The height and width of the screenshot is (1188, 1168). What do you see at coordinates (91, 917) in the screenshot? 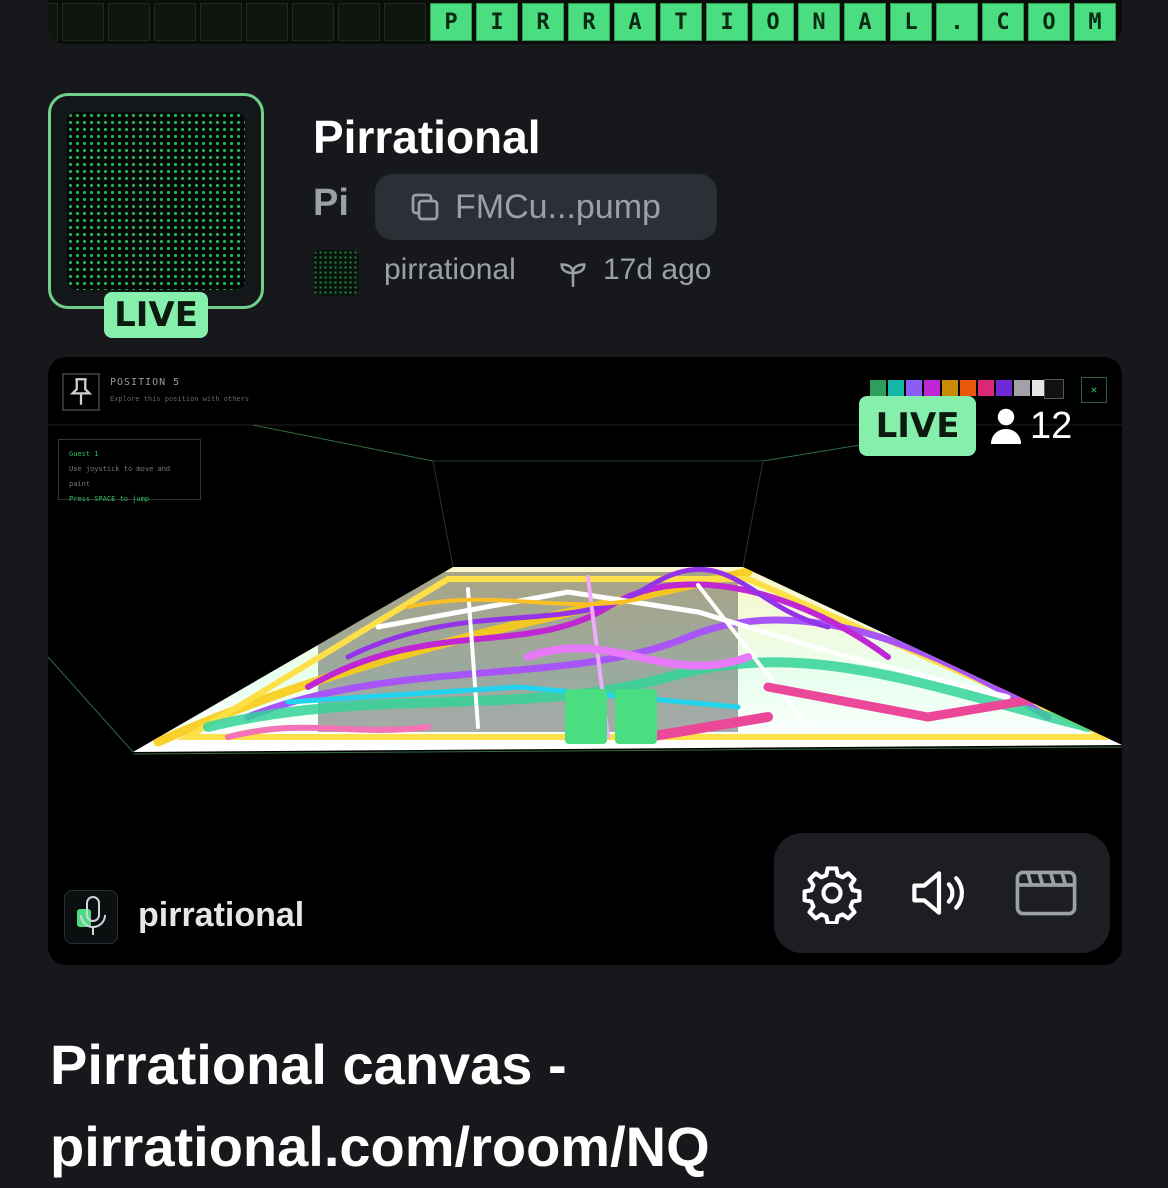
I see `microphone-icon` at bounding box center [91, 917].